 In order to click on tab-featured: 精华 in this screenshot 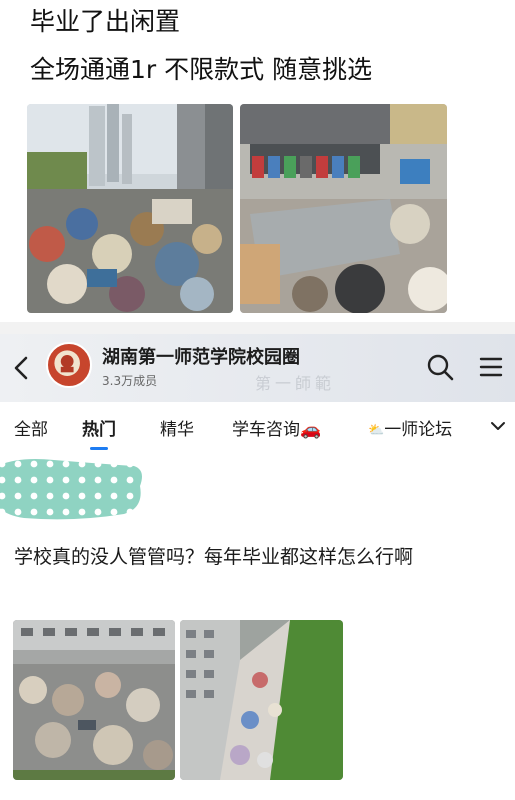, I will do `click(177, 427)`.